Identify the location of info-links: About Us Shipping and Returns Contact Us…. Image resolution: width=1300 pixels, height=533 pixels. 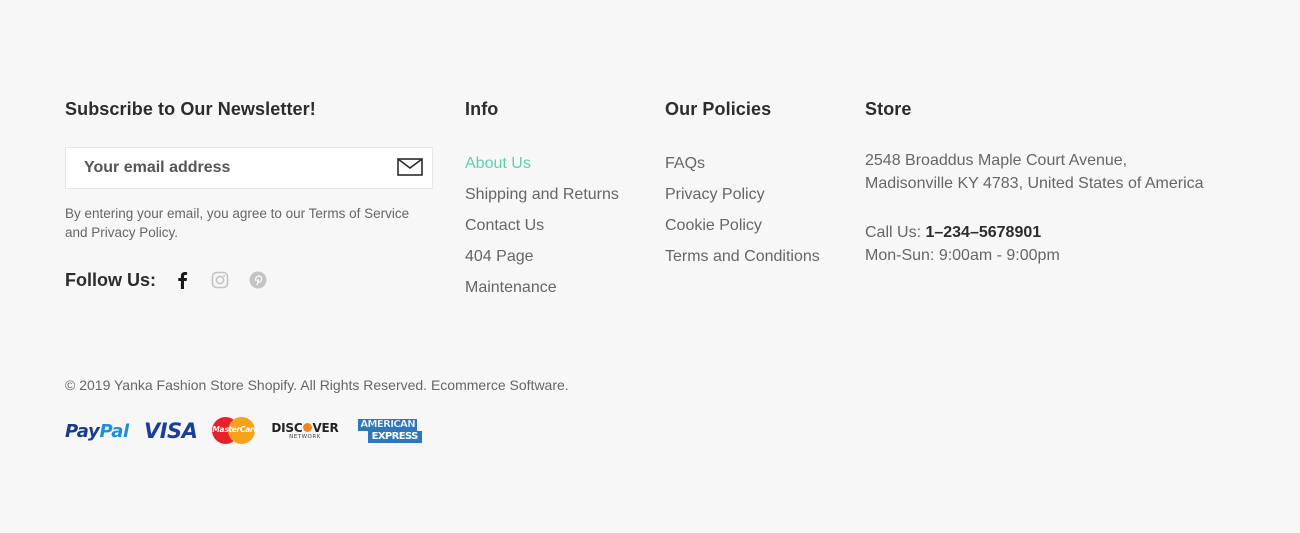
(555, 225).